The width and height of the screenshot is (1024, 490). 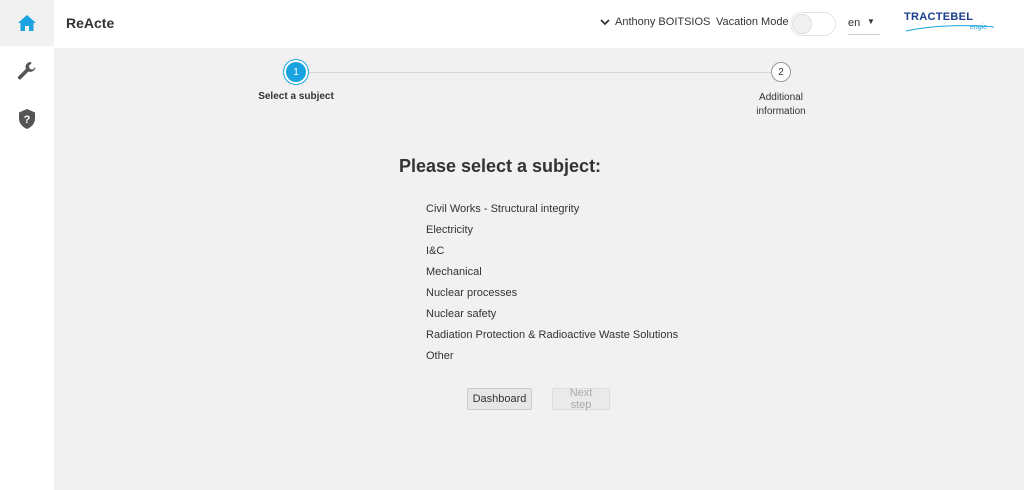 I want to click on sidebar: ?, so click(x=27, y=245).